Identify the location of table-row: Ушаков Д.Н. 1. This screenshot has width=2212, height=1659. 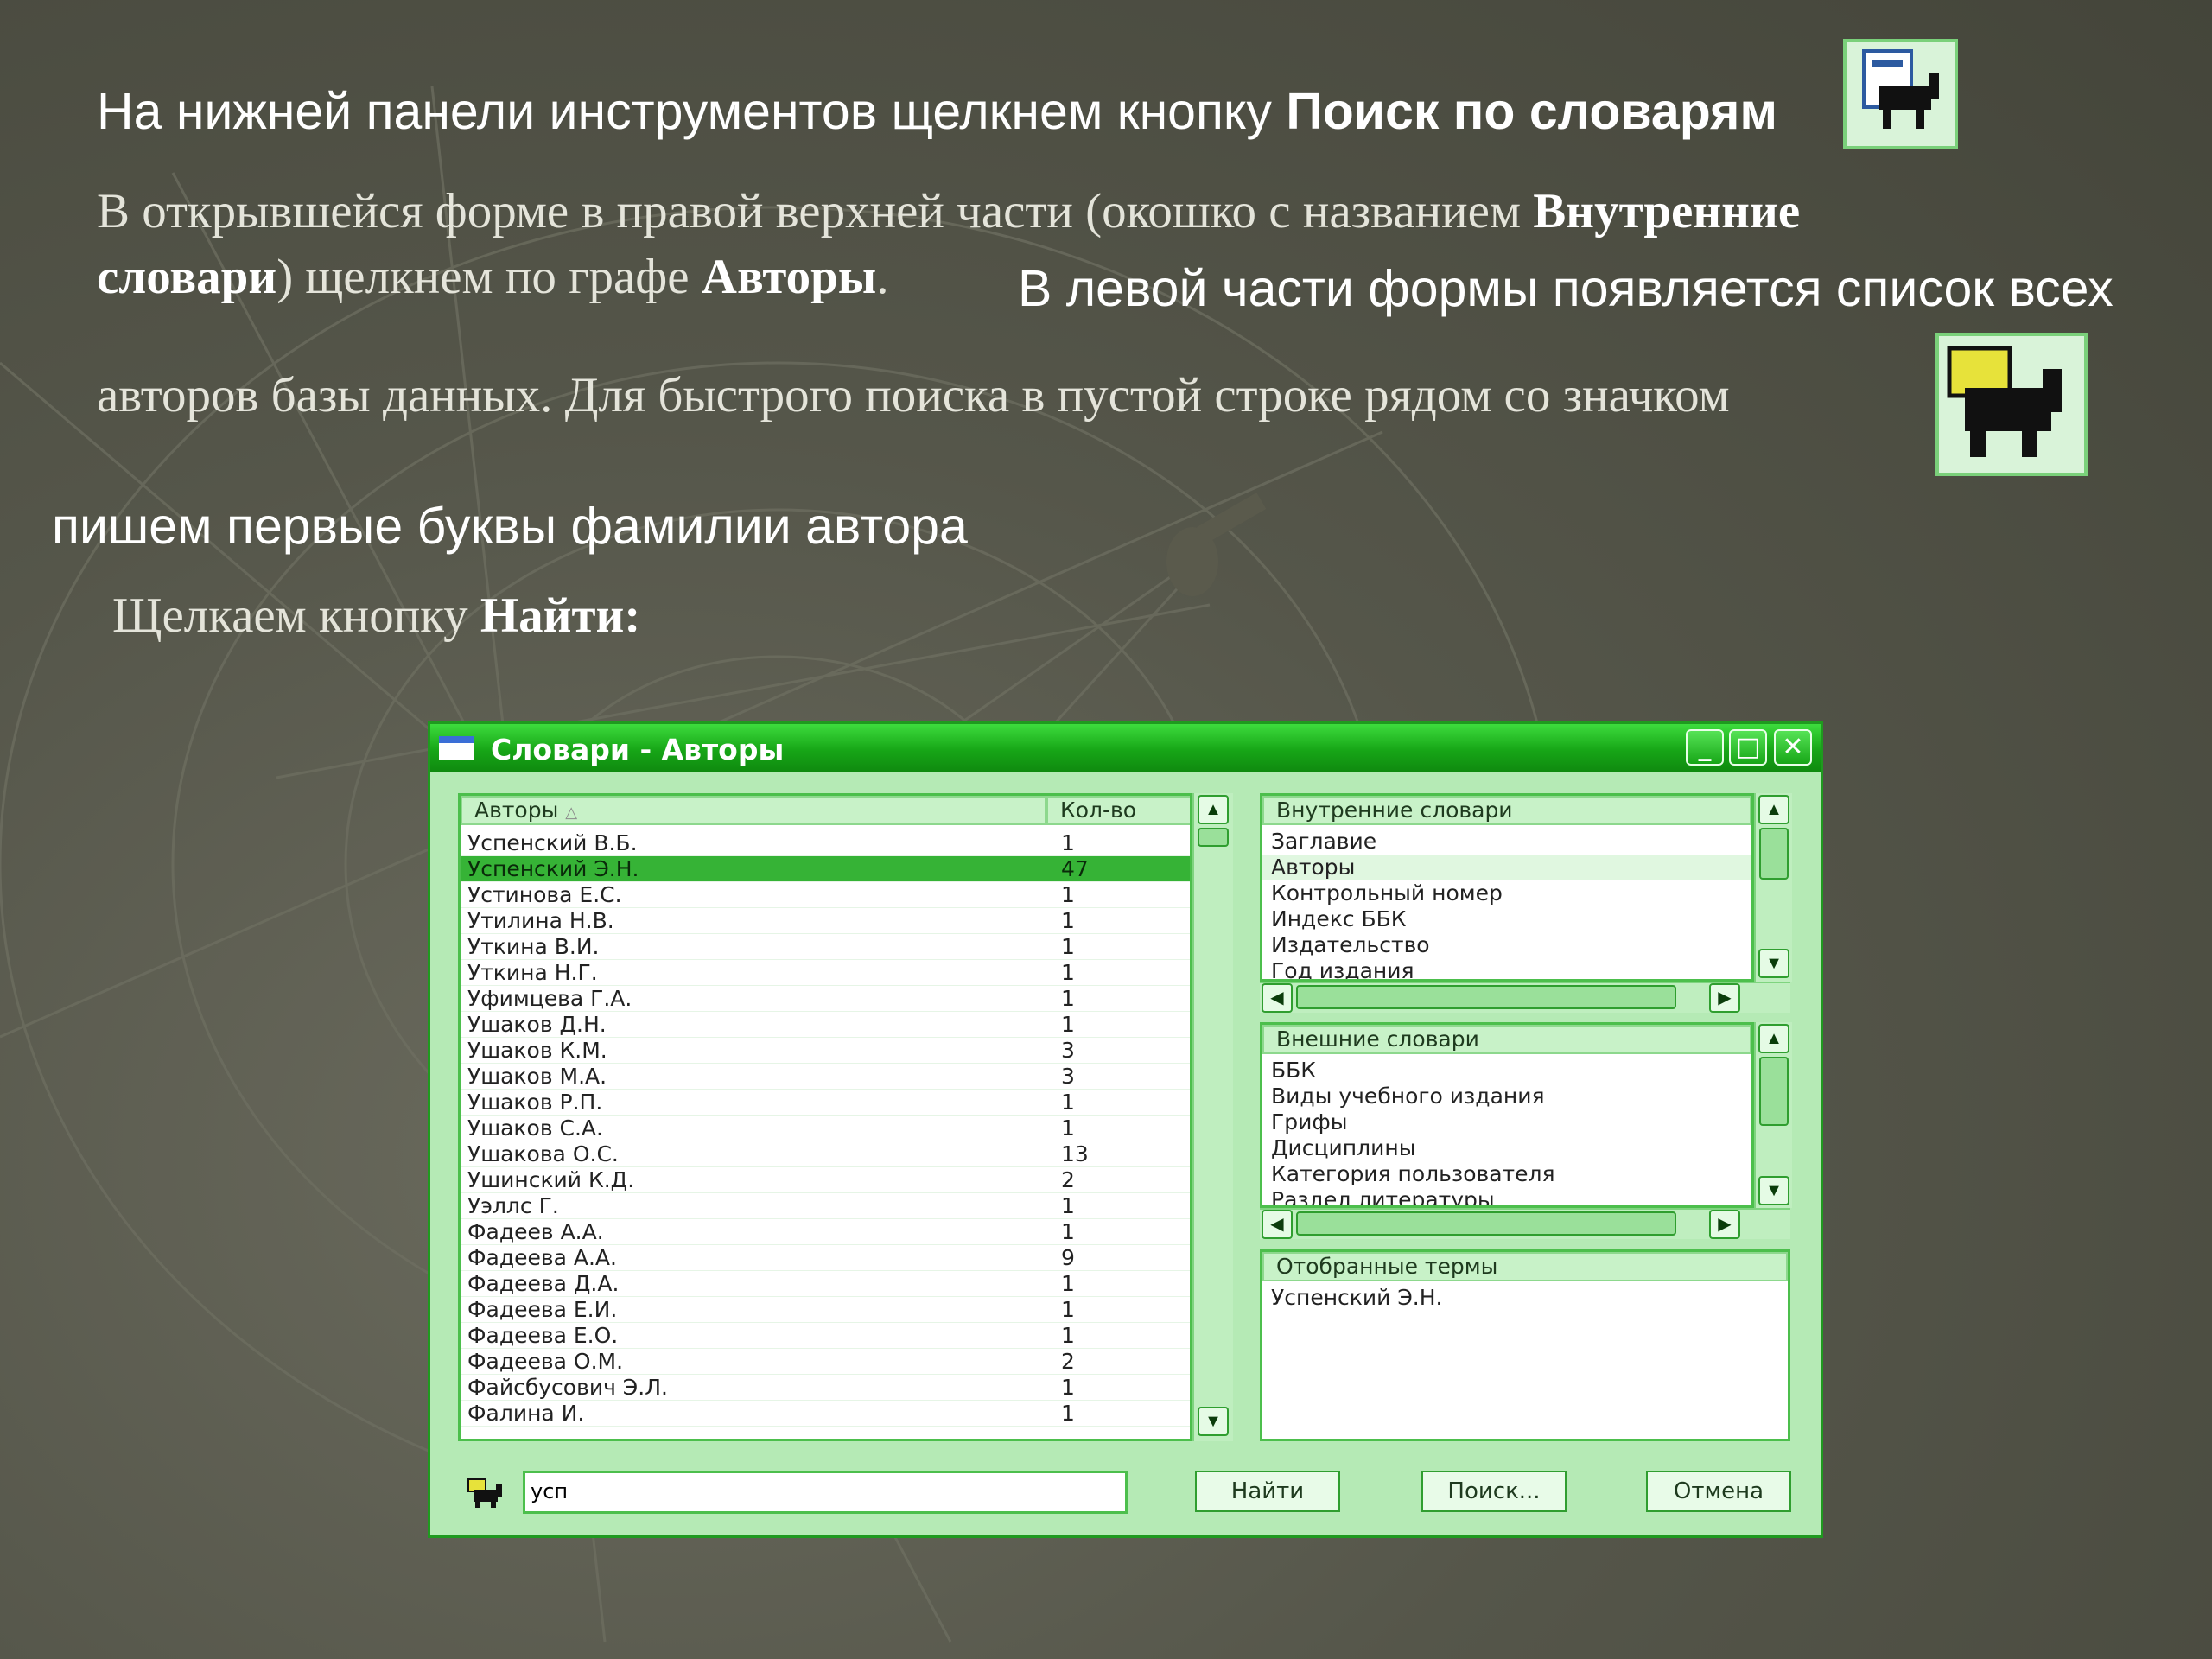
(825, 1025).